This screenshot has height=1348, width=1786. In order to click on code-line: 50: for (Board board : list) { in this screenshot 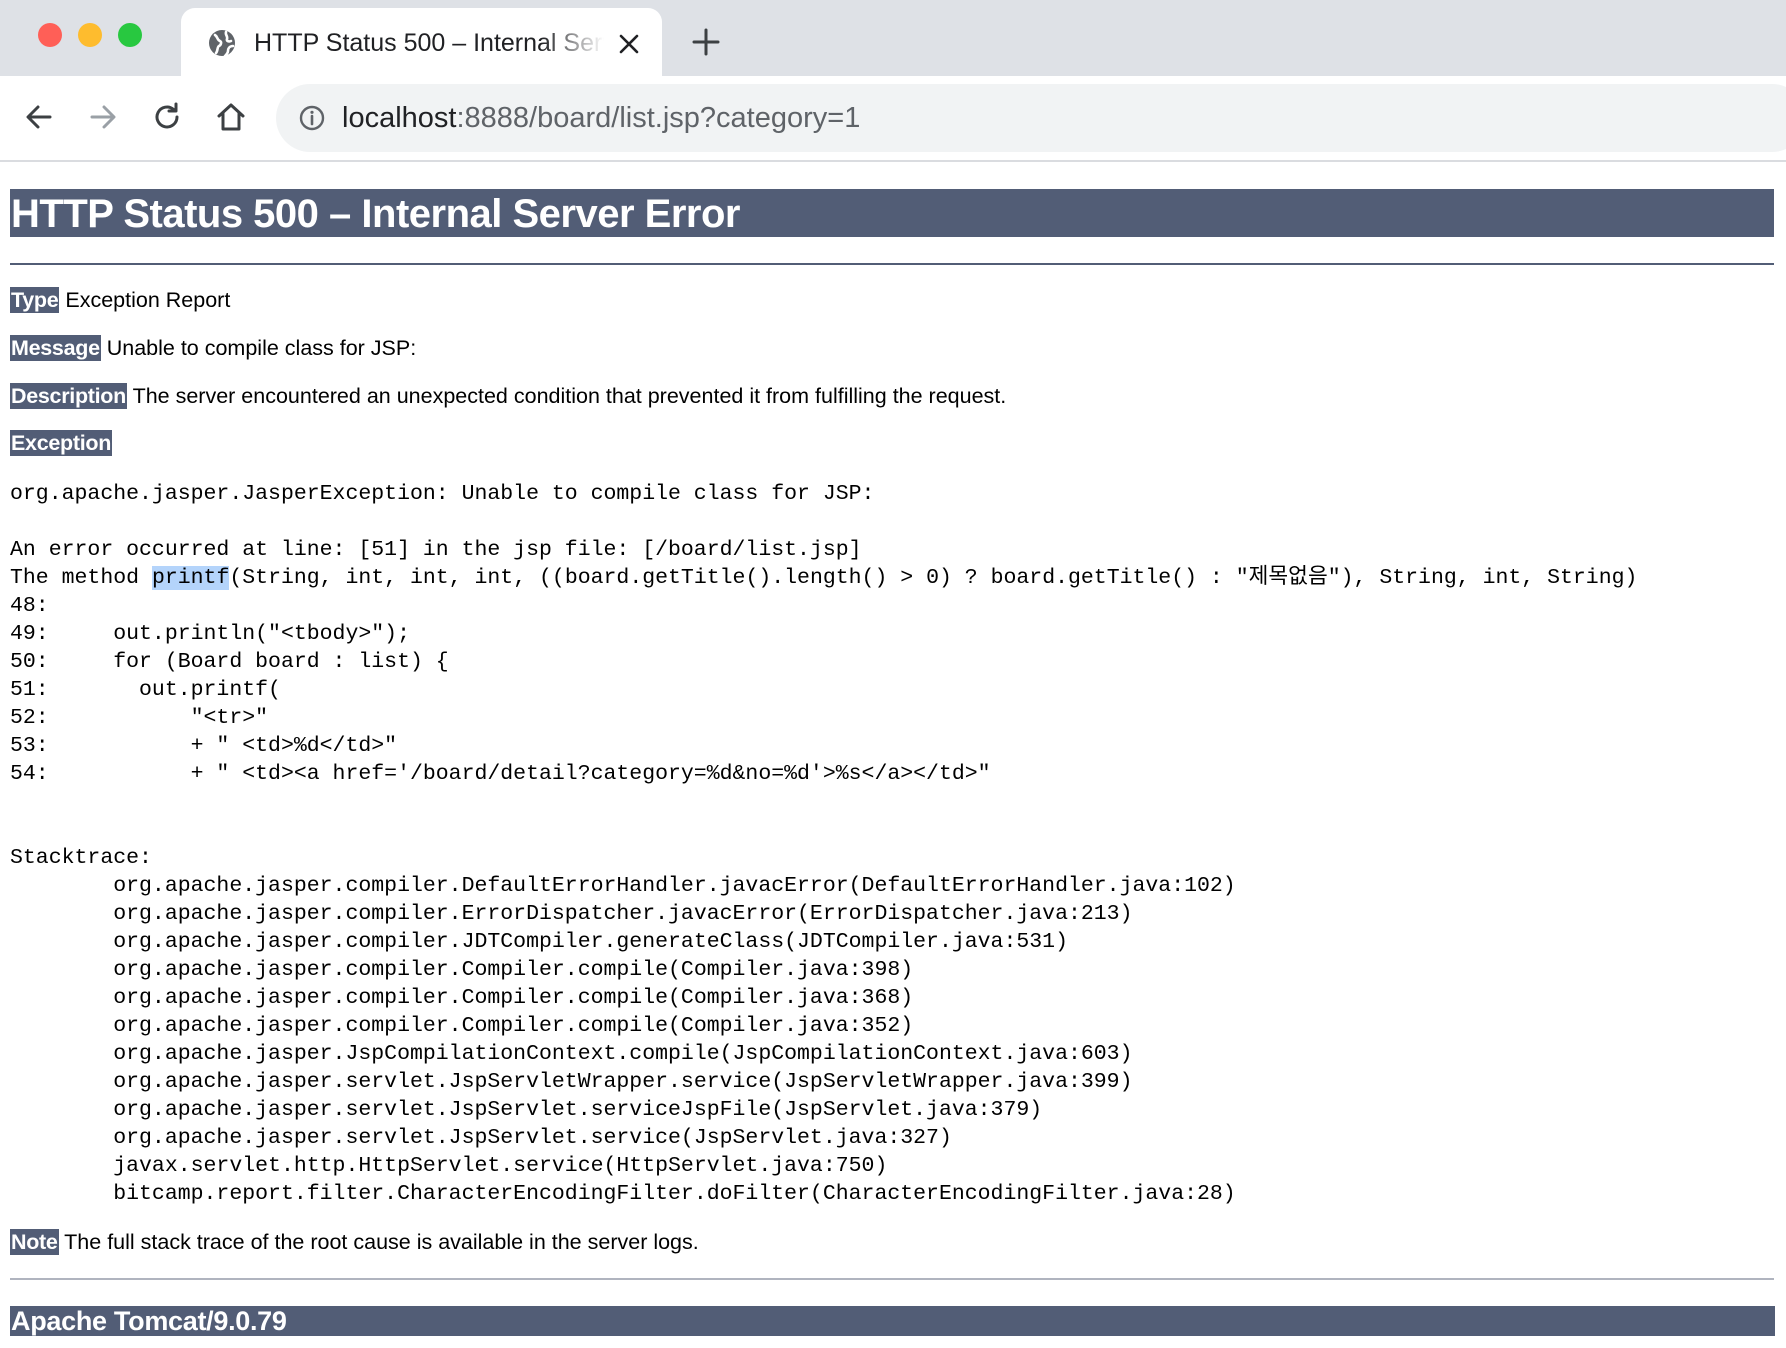, I will do `click(229, 662)`.